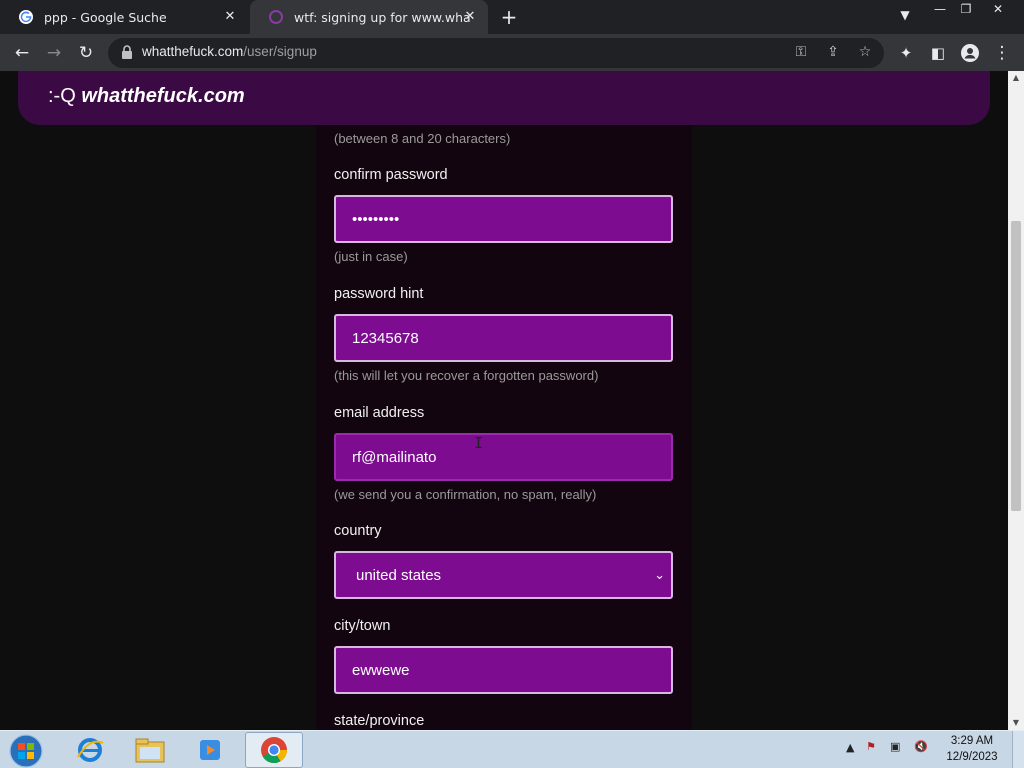  I want to click on chrome-icon, so click(274, 750).